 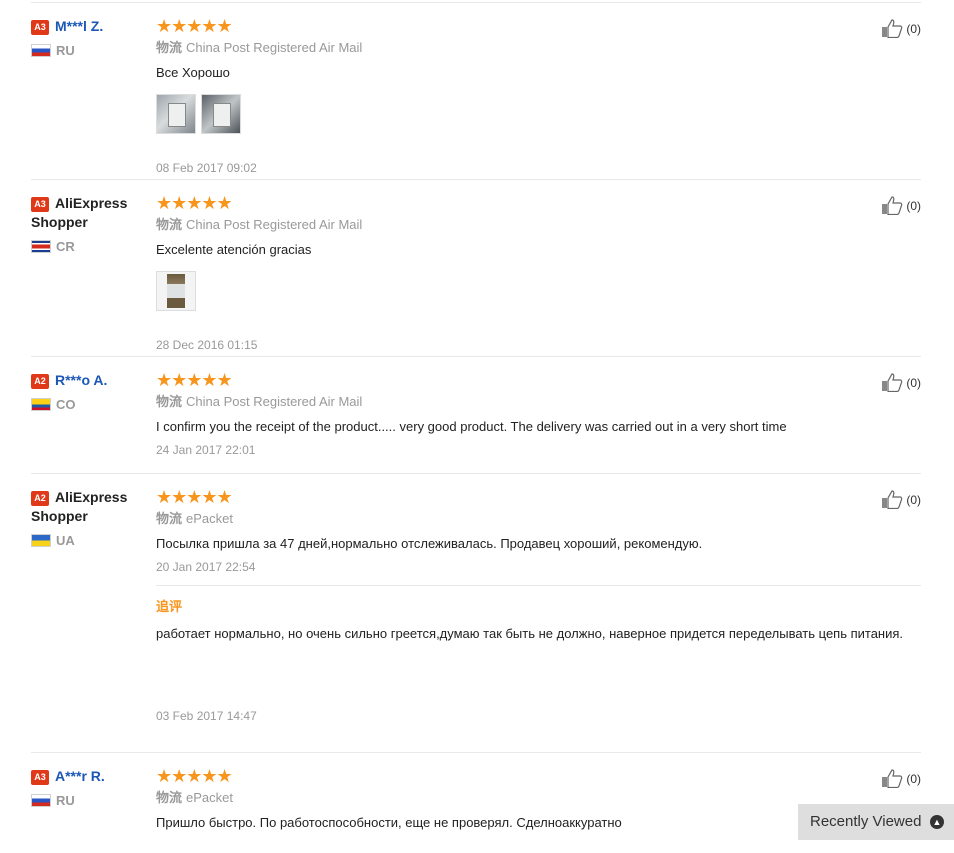 I want to click on reviewer-info: A3 AliExpress Shopper CR, so click(x=86, y=224).